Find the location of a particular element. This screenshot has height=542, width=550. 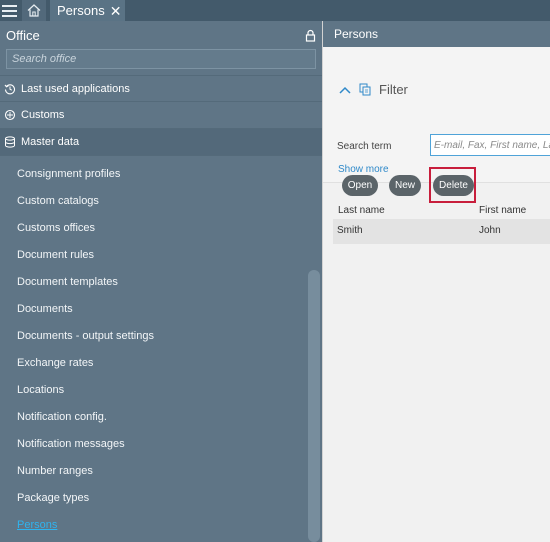

sidebar-item-label: Number ranges is located at coordinates (55, 470).